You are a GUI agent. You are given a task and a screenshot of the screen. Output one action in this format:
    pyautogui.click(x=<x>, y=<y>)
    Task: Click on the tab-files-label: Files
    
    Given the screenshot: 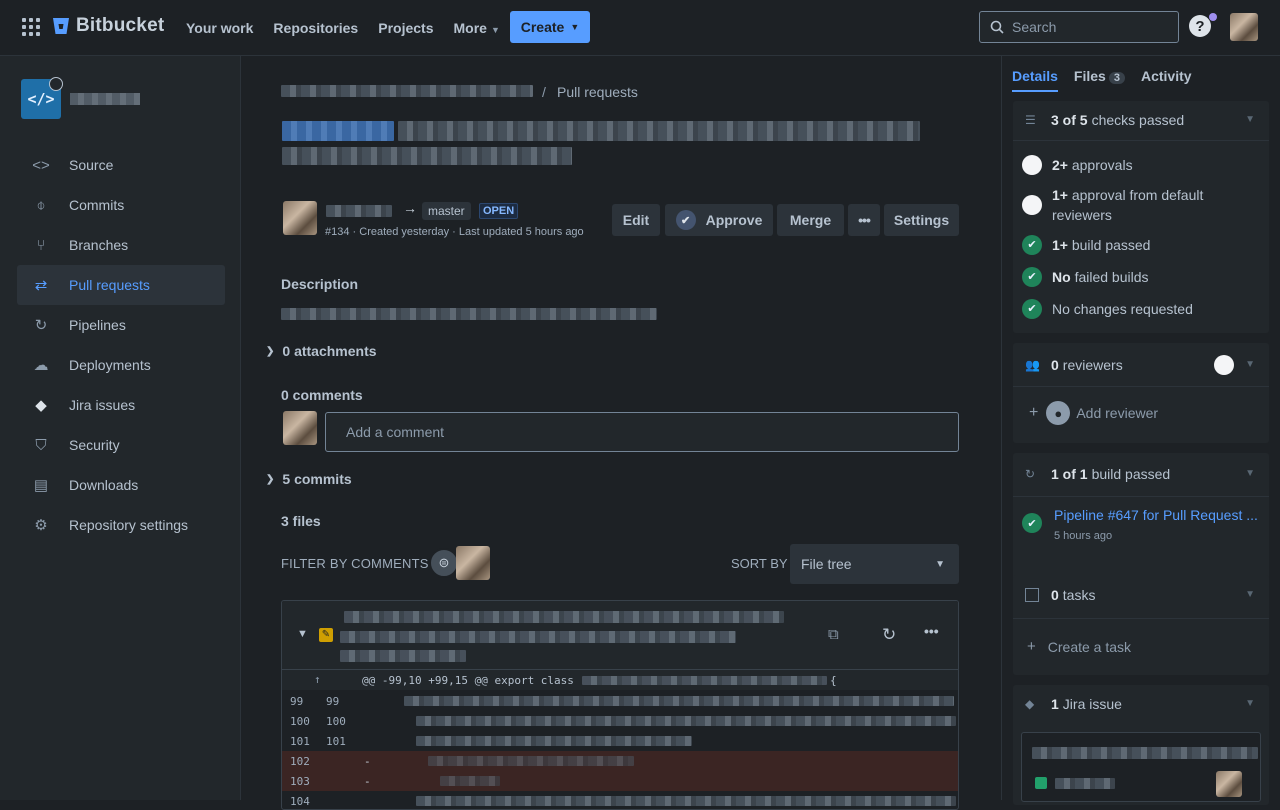 What is the action you would take?
    pyautogui.click(x=1089, y=76)
    